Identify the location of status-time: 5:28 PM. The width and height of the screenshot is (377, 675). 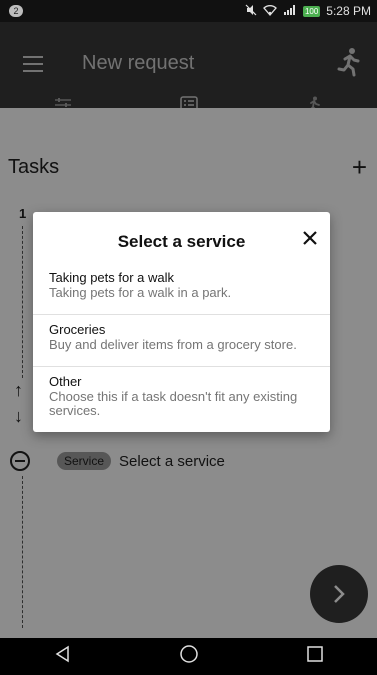
(348, 11).